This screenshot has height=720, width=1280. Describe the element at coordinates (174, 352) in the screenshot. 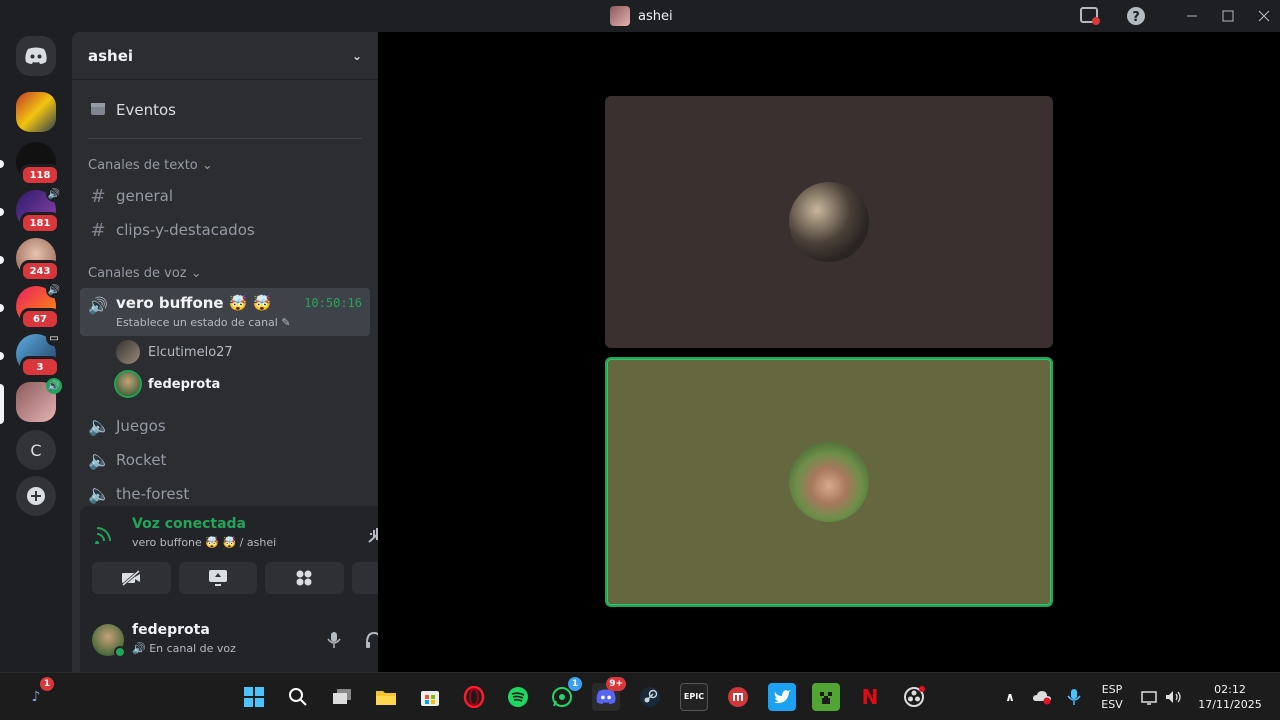

I see `voice-user: Elcutimelo27` at that location.